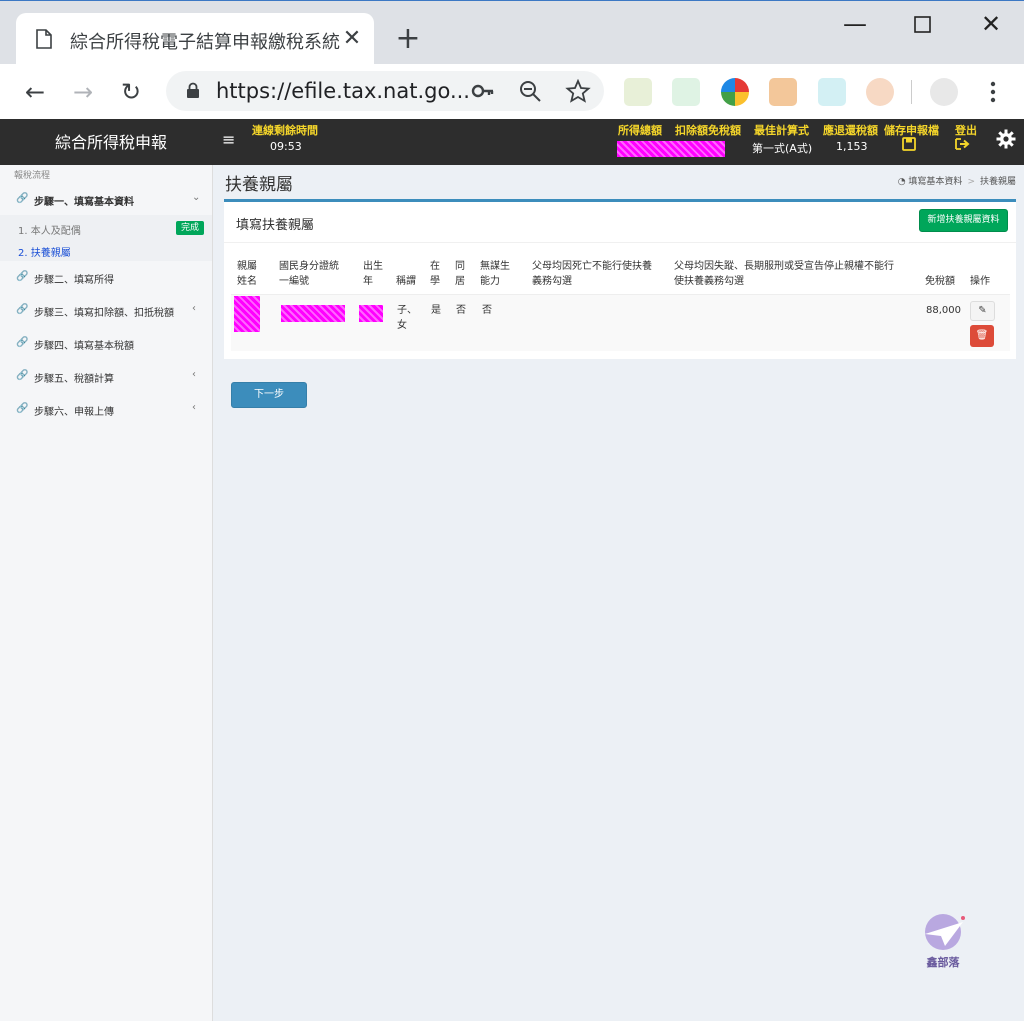  What do you see at coordinates (247, 274) in the screenshot?
I see `col-header-name: 親屬 姓名` at bounding box center [247, 274].